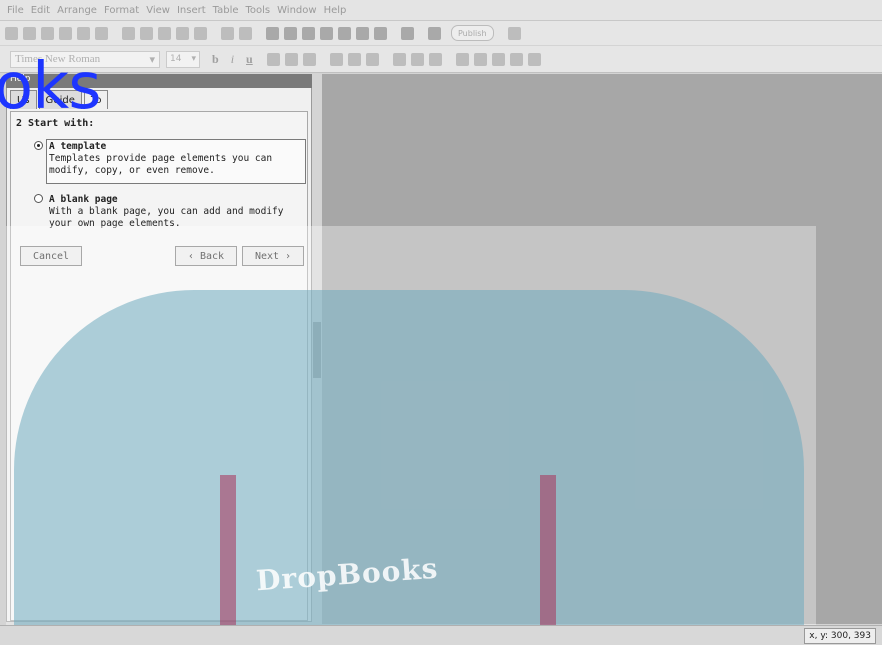  What do you see at coordinates (47, 33) in the screenshot?
I see `site-icon` at bounding box center [47, 33].